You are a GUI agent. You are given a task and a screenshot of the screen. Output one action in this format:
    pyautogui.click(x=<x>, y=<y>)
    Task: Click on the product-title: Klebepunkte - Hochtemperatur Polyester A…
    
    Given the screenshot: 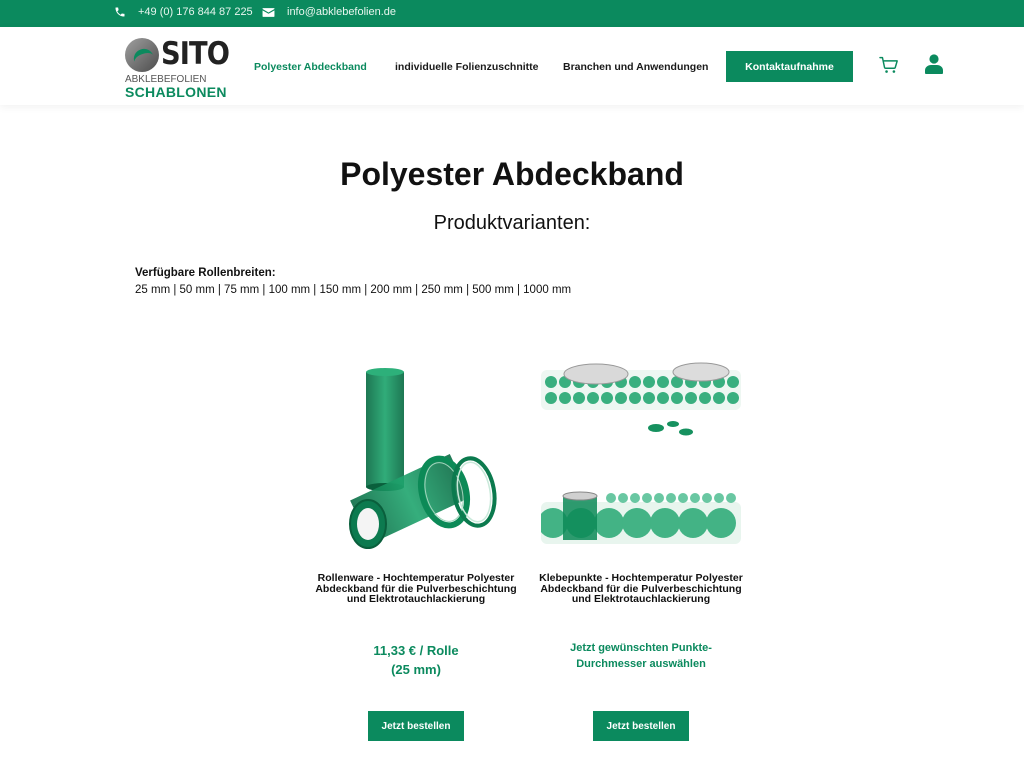 What is the action you would take?
    pyautogui.click(x=641, y=589)
    